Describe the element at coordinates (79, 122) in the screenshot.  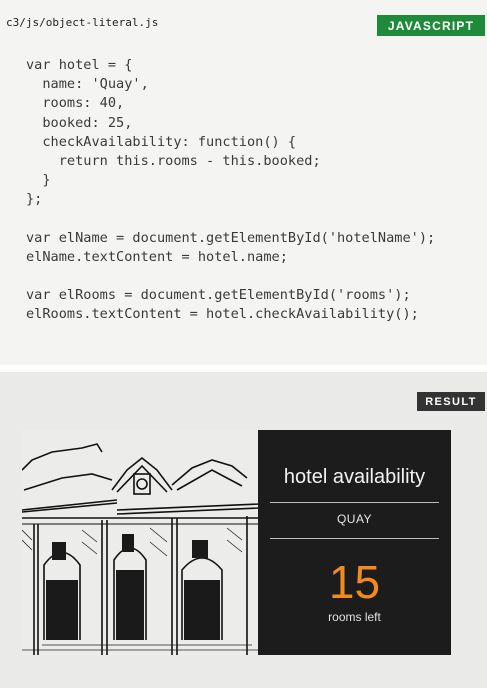
I see `code-line: booked: 25,` at that location.